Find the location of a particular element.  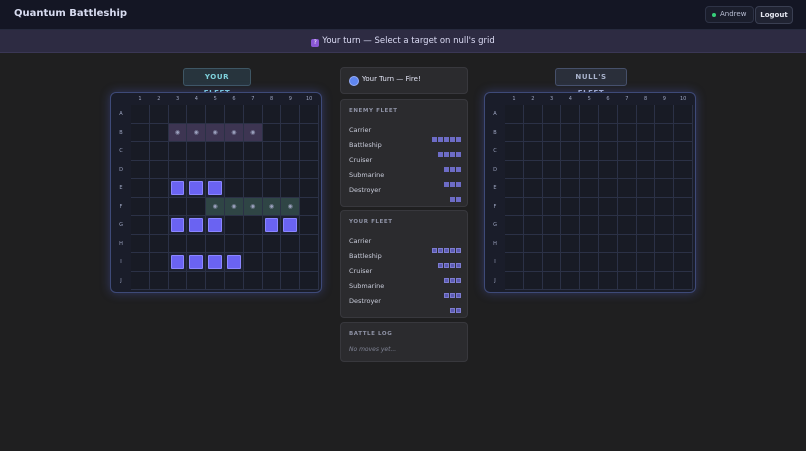

logout-button: Logout is located at coordinates (774, 15).